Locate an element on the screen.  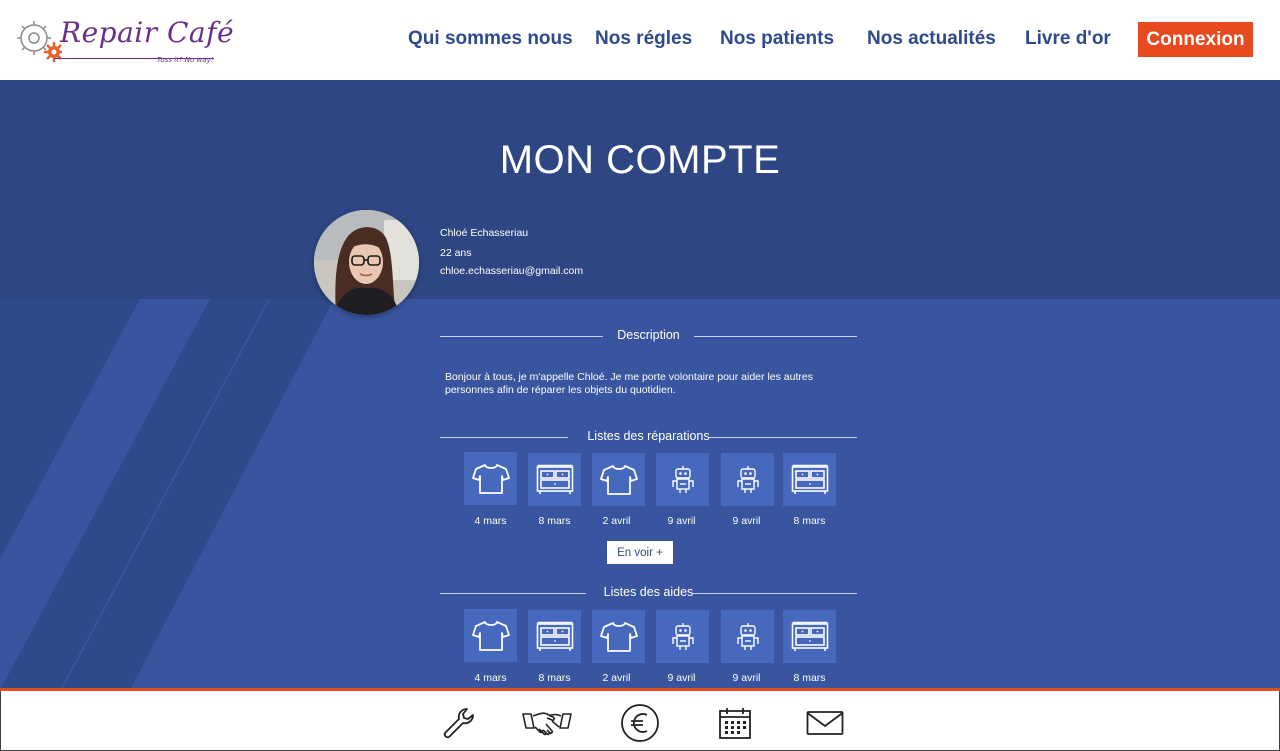
description-heading-label: Description is located at coordinates (648, 335).